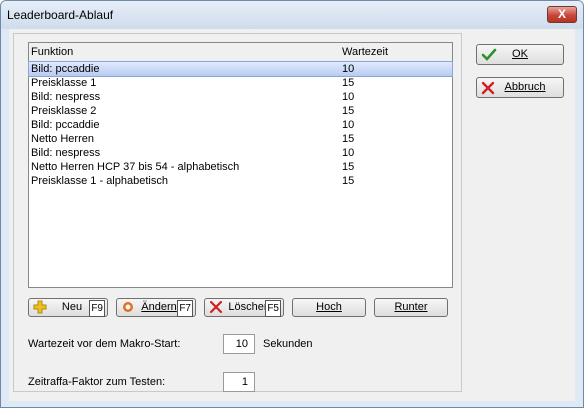 This screenshot has height=408, width=584. I want to click on column-header-wartezeit: Wartezeit, so click(365, 52).